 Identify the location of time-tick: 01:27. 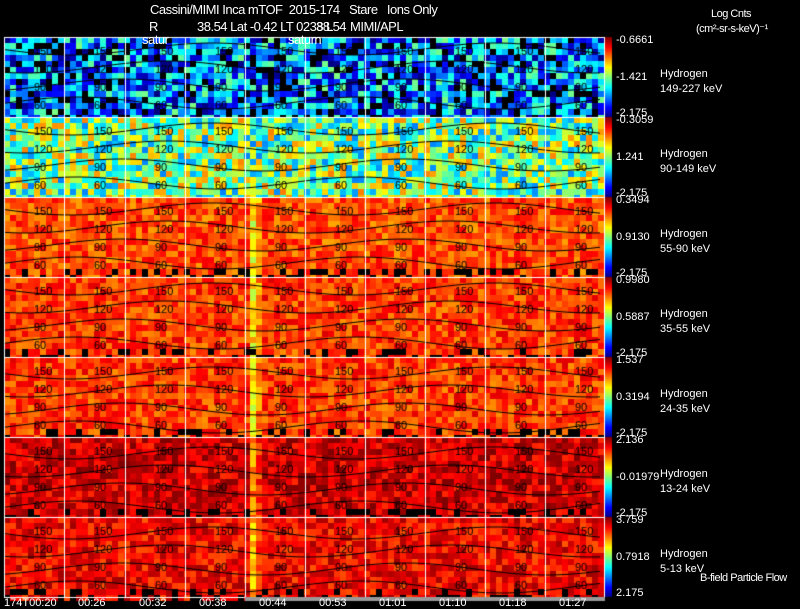
(573, 603).